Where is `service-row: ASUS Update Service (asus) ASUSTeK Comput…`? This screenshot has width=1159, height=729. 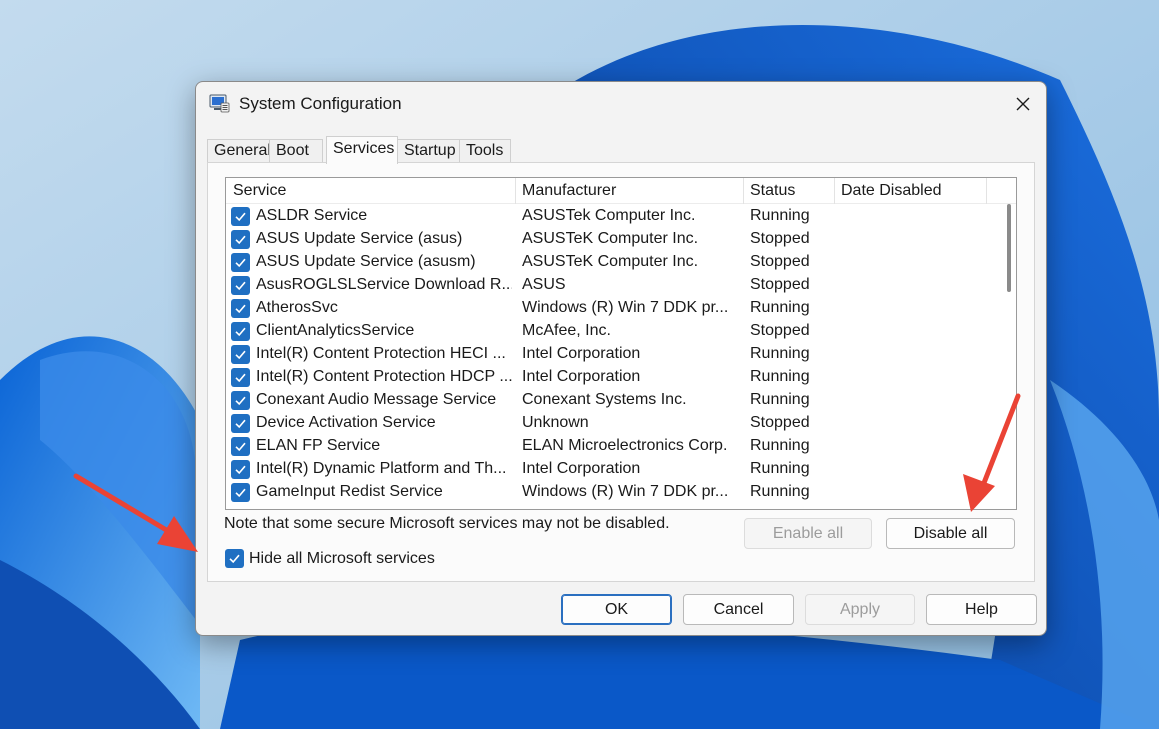 service-row: ASUS Update Service (asus) ASUSTeK Comput… is located at coordinates (611, 239).